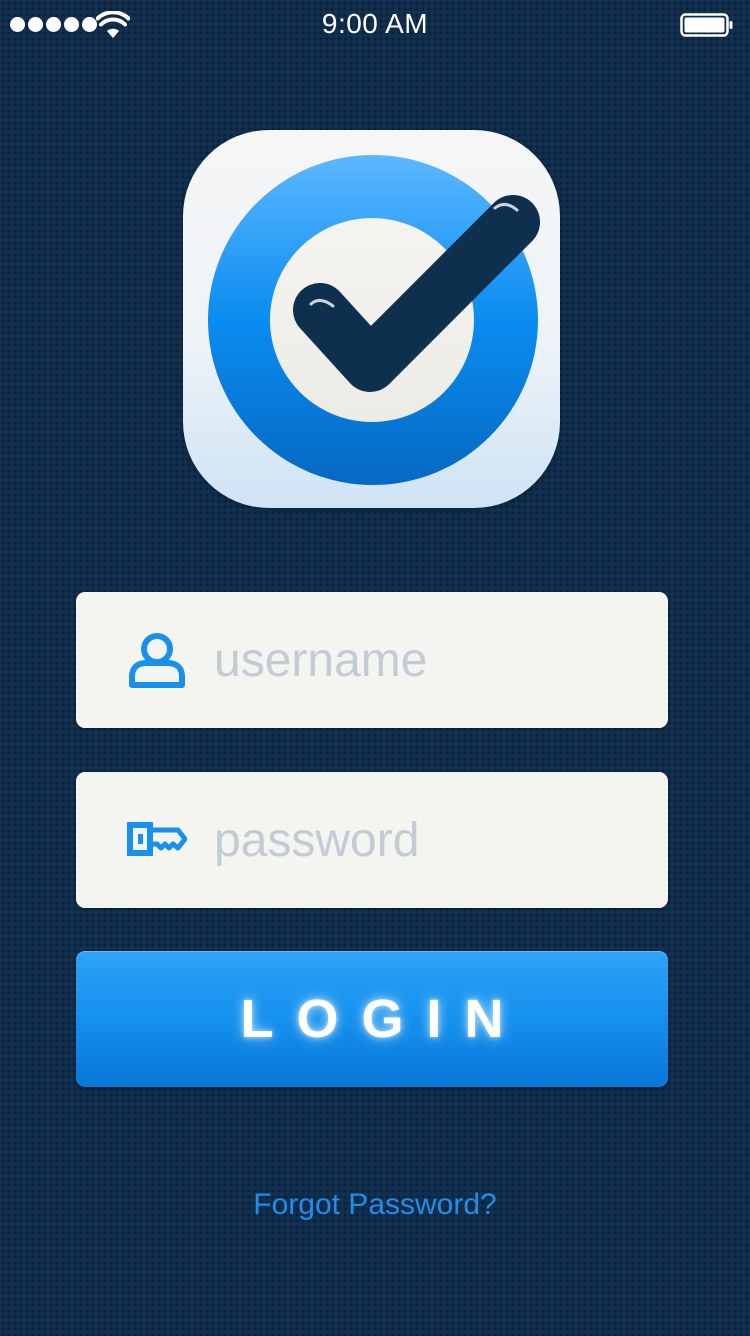 Image resolution: width=750 pixels, height=1336 pixels. I want to click on status-time: 9:00 AM, so click(375, 23).